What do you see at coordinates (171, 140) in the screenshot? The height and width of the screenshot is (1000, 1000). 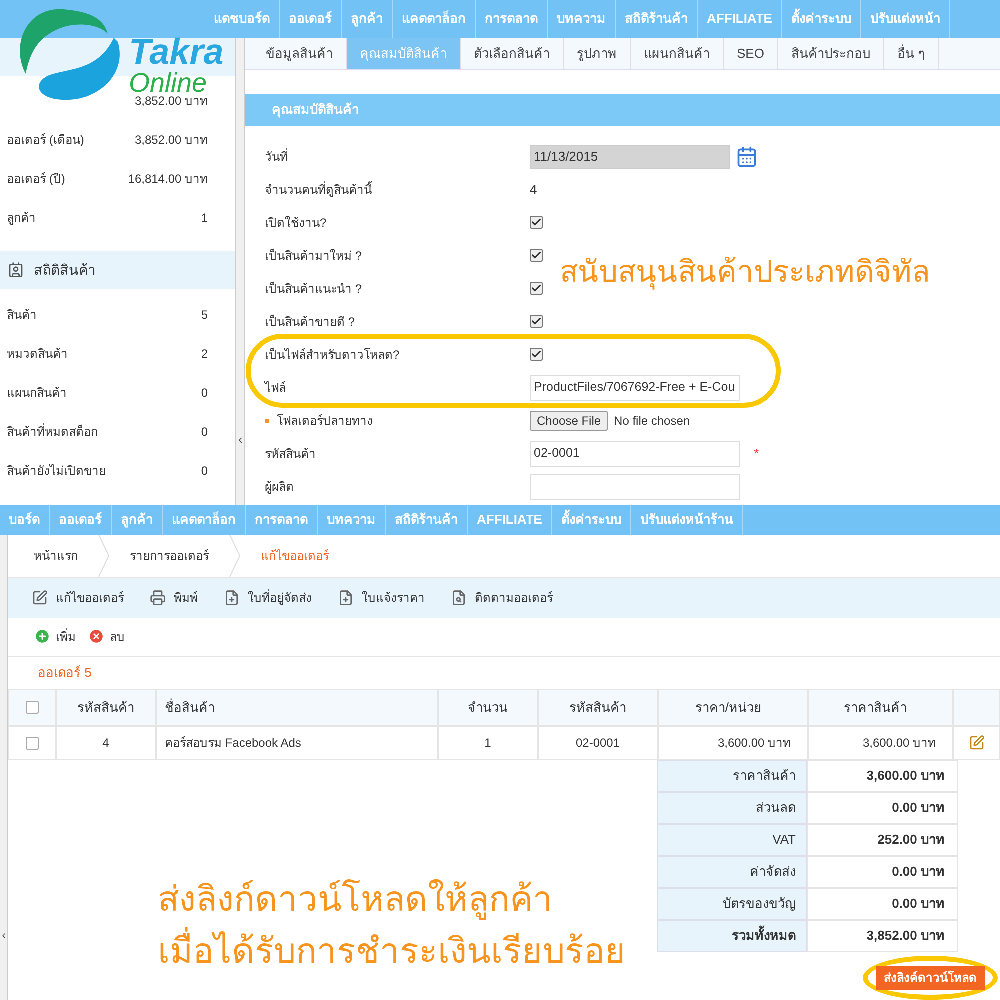 I see `stat-value: 3,852.00 บาท` at bounding box center [171, 140].